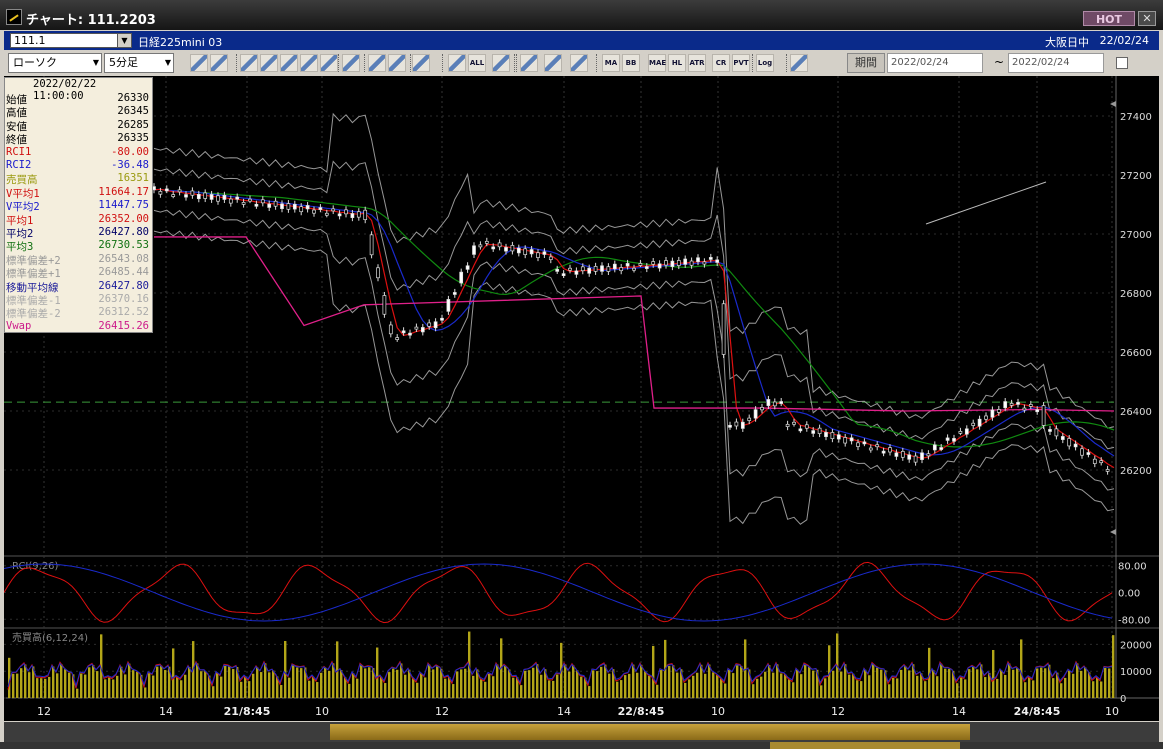 The width and height of the screenshot is (1163, 749). Describe the element at coordinates (78, 112) in the screenshot. I see `info-row: 高値 26345` at that location.